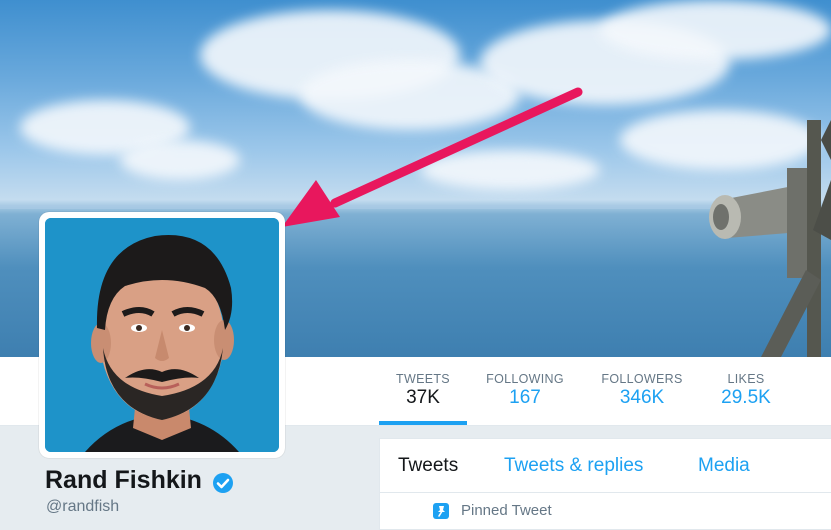 The height and width of the screenshot is (530, 831). Describe the element at coordinates (441, 511) in the screenshot. I see `pin-icon` at that location.